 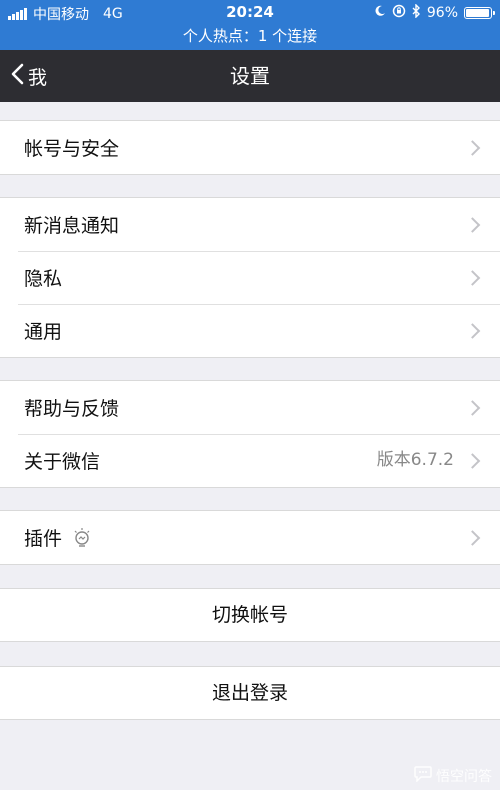 I want to click on hotspot-banner: 个人热点：1 个连接, so click(x=250, y=35).